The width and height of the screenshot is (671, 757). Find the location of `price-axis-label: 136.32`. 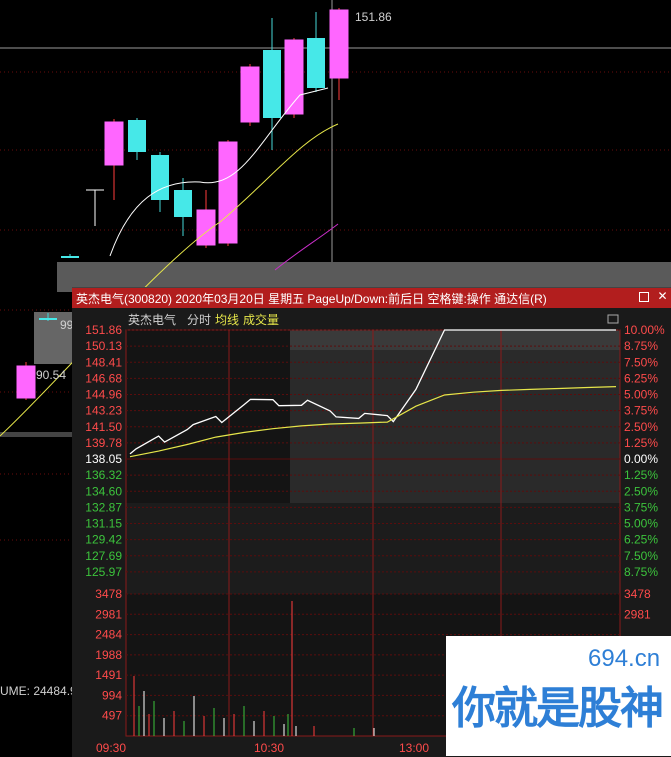

price-axis-label: 136.32 is located at coordinates (103, 475).